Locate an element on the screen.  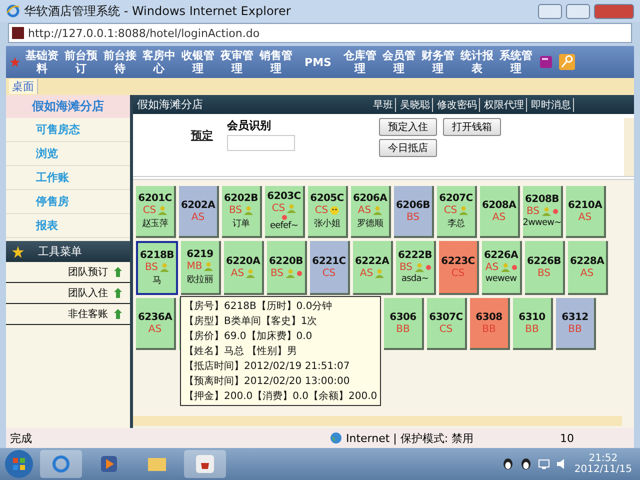
room-card: 6219 MB 欧拉丽 is located at coordinates (201, 268).